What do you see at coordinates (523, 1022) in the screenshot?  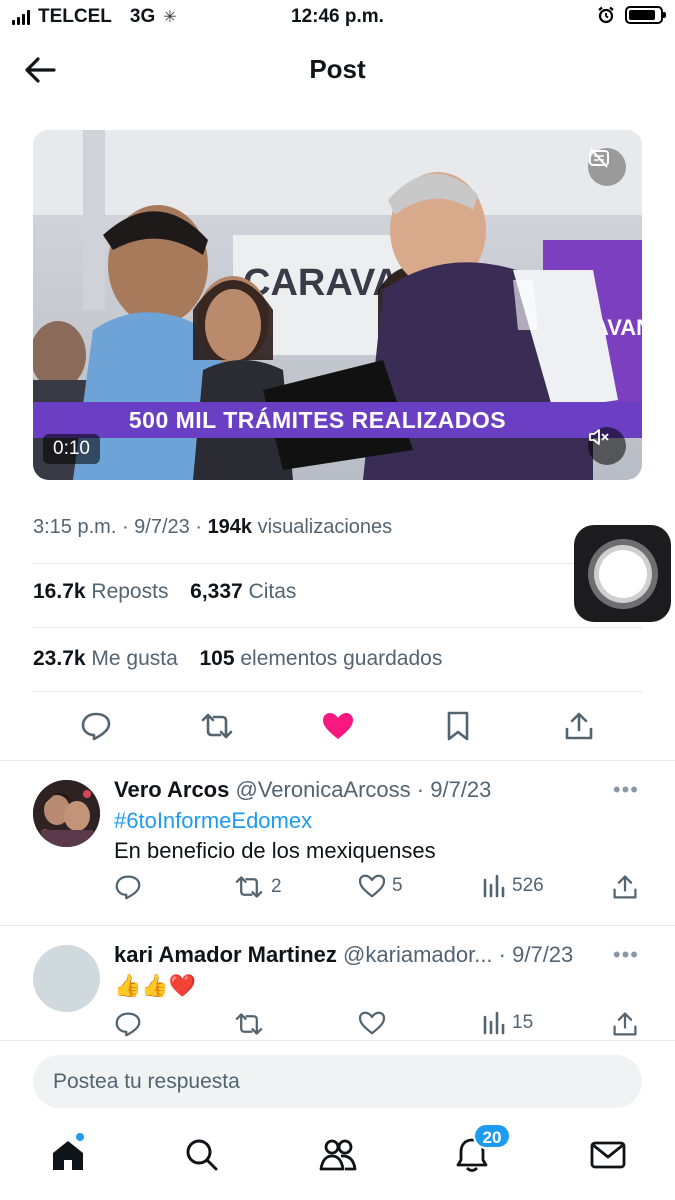 I see `reply-views-count: 15` at bounding box center [523, 1022].